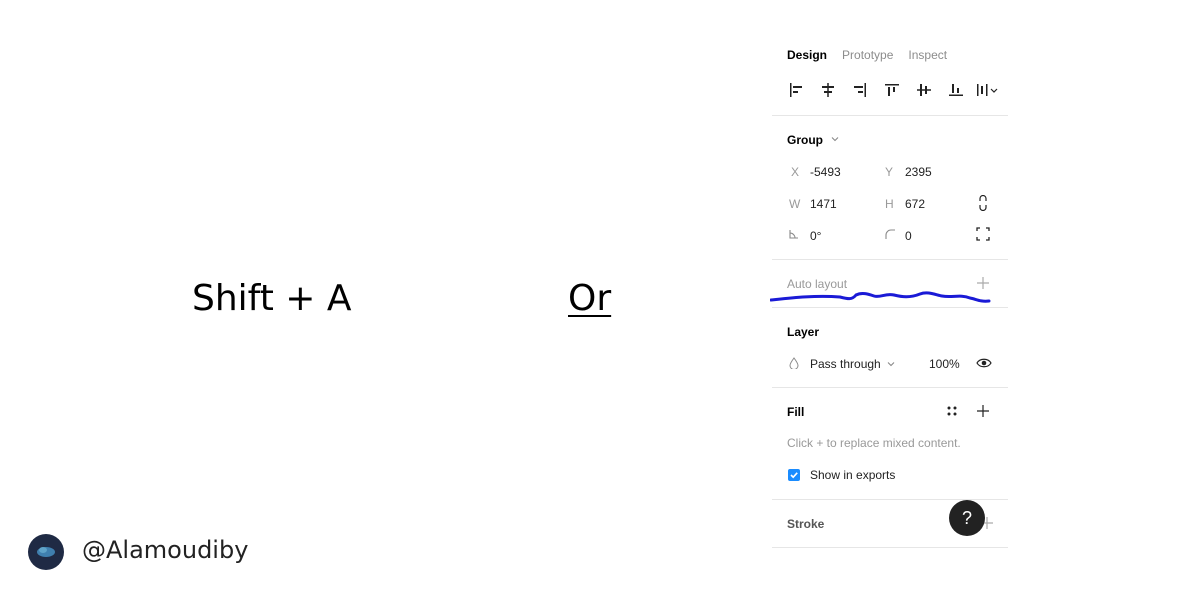 The image size is (1200, 600). Describe the element at coordinates (817, 284) in the screenshot. I see `auto-layout-title: Auto layout` at that location.